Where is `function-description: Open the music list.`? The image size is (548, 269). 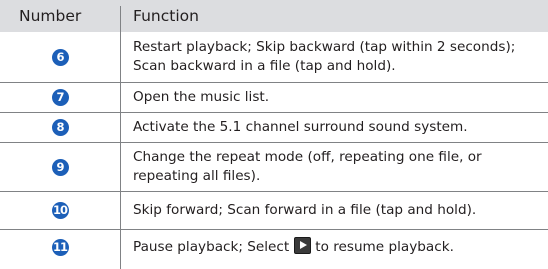
function-description: Open the music list. is located at coordinates (201, 97).